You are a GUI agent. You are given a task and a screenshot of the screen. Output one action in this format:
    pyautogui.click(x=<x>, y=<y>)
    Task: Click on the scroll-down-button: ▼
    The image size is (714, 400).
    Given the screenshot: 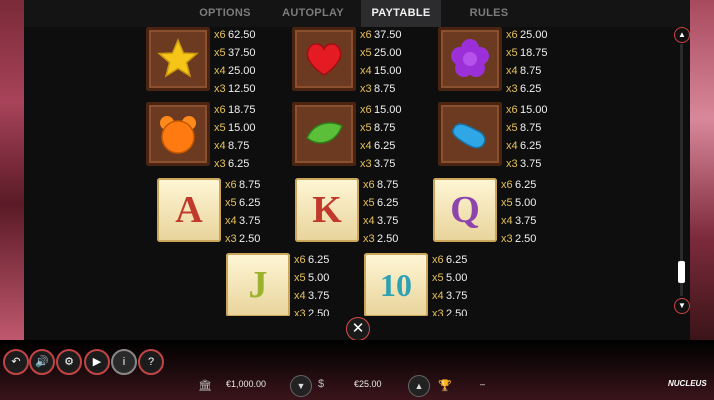 What is the action you would take?
    pyautogui.click(x=682, y=306)
    